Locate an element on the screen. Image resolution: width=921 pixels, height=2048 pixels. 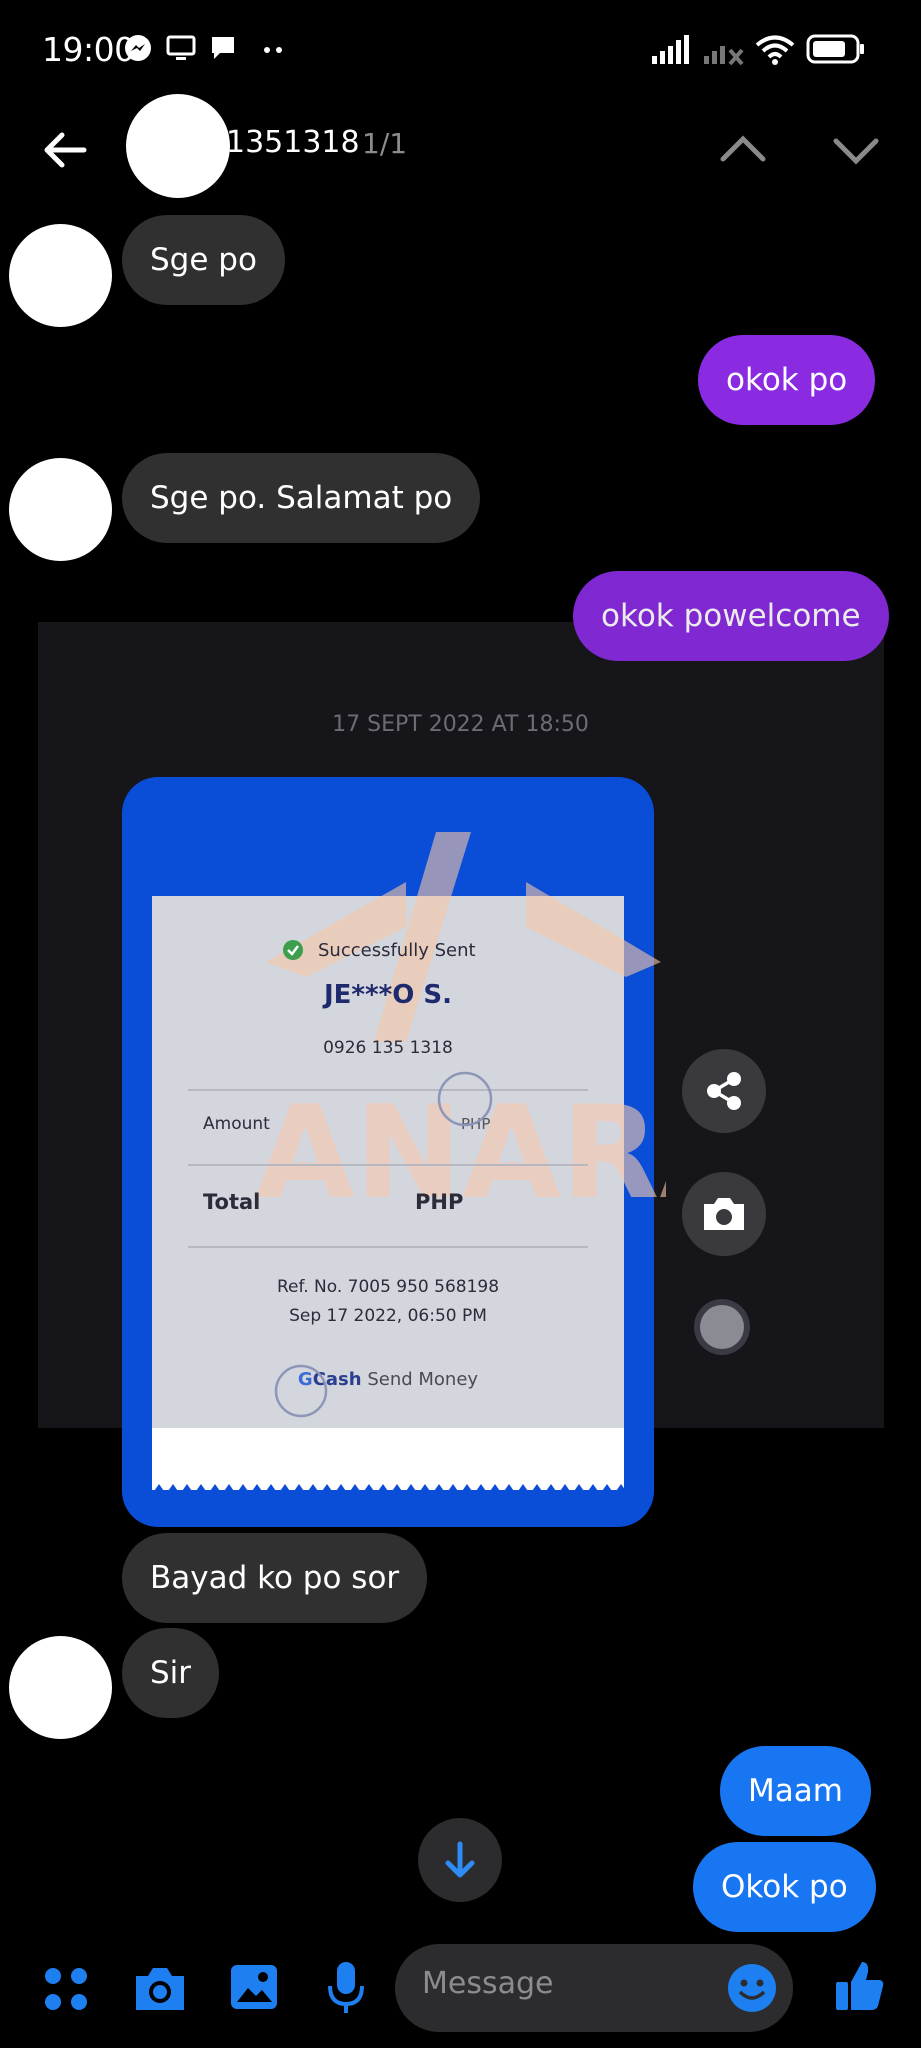
like-icon is located at coordinates (860, 1986).